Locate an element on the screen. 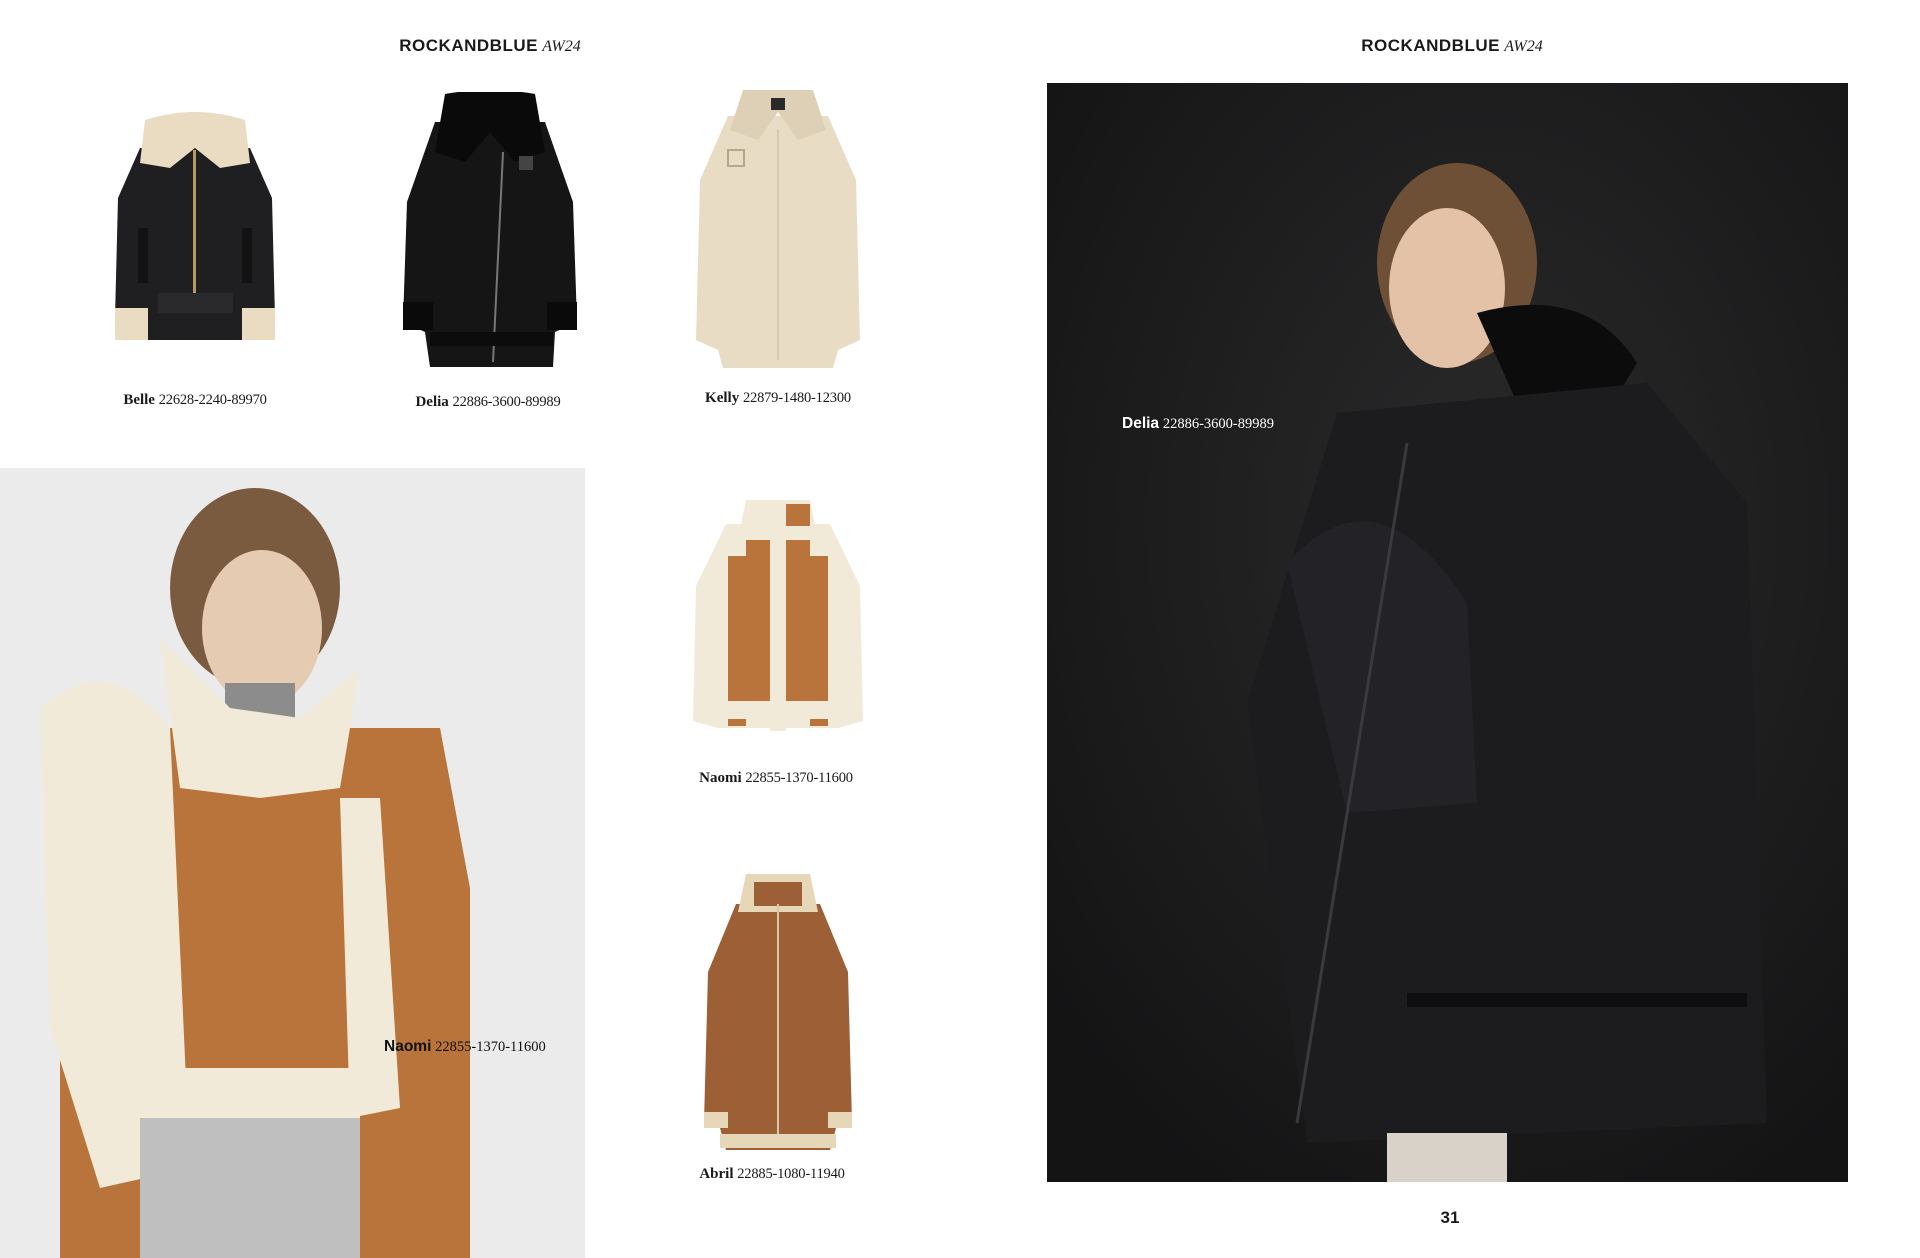 The width and height of the screenshot is (1920, 1258). product-caption-kelly: Kelly 22879-1480-12300 is located at coordinates (778, 398).